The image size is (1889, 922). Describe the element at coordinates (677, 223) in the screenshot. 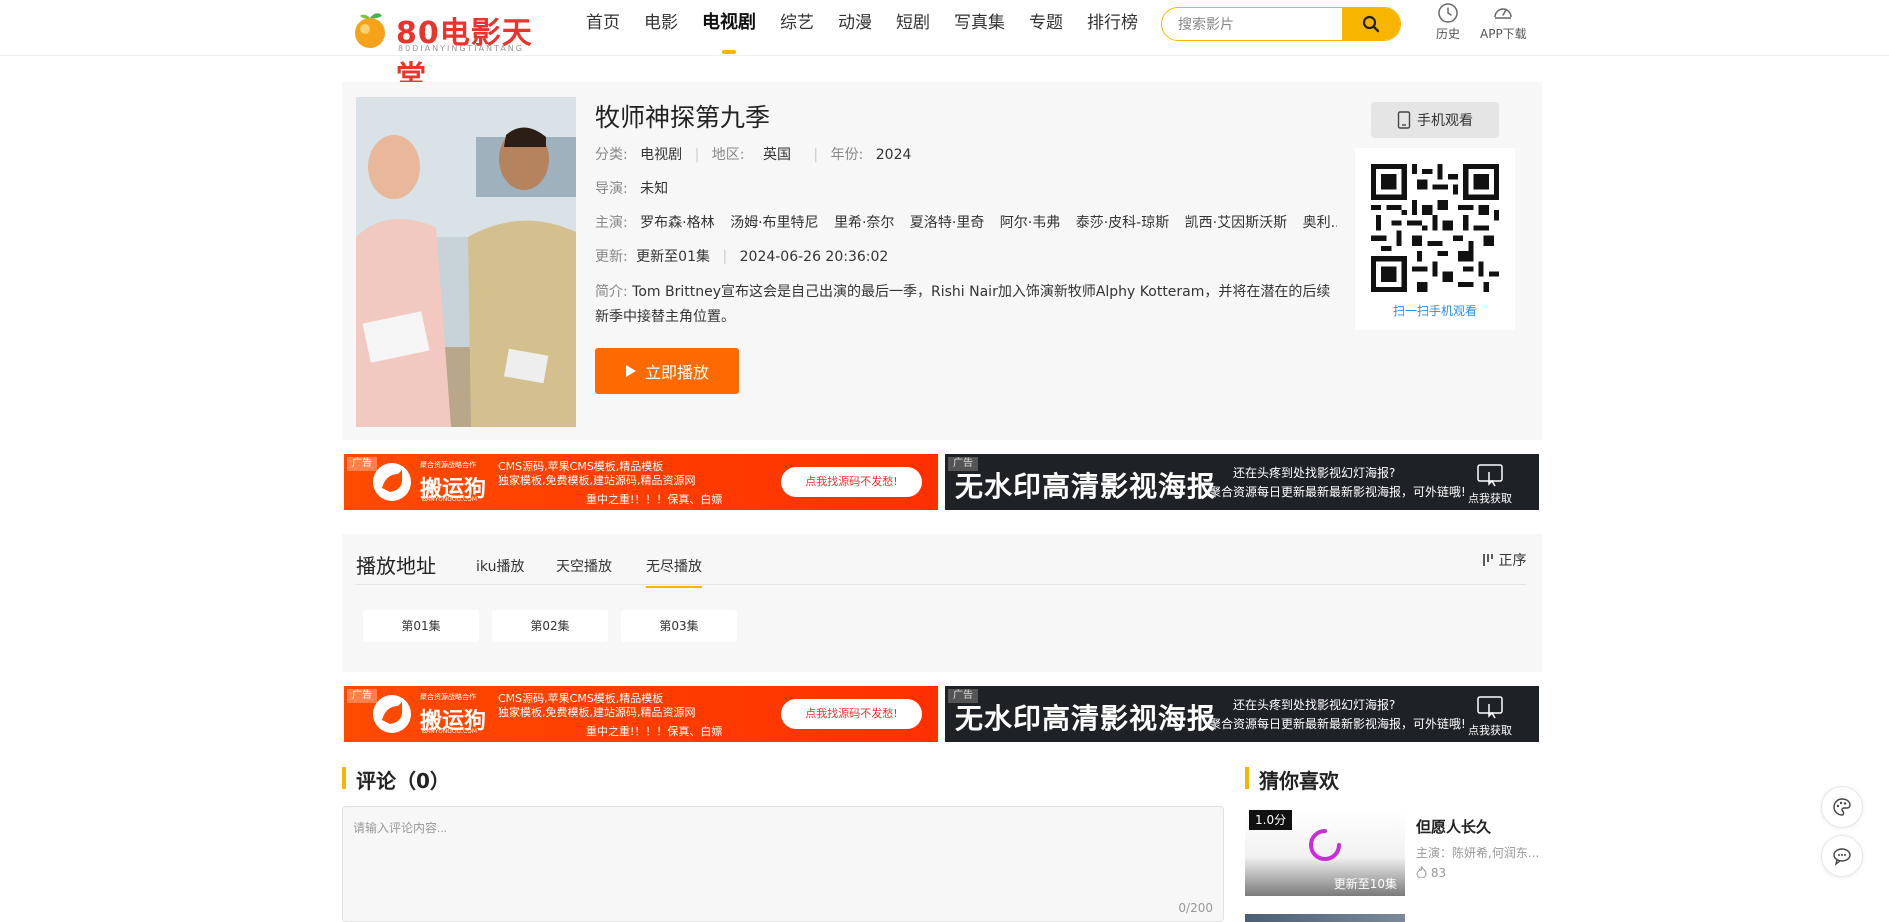

I see `cast-actor: 罗布森·格林` at that location.